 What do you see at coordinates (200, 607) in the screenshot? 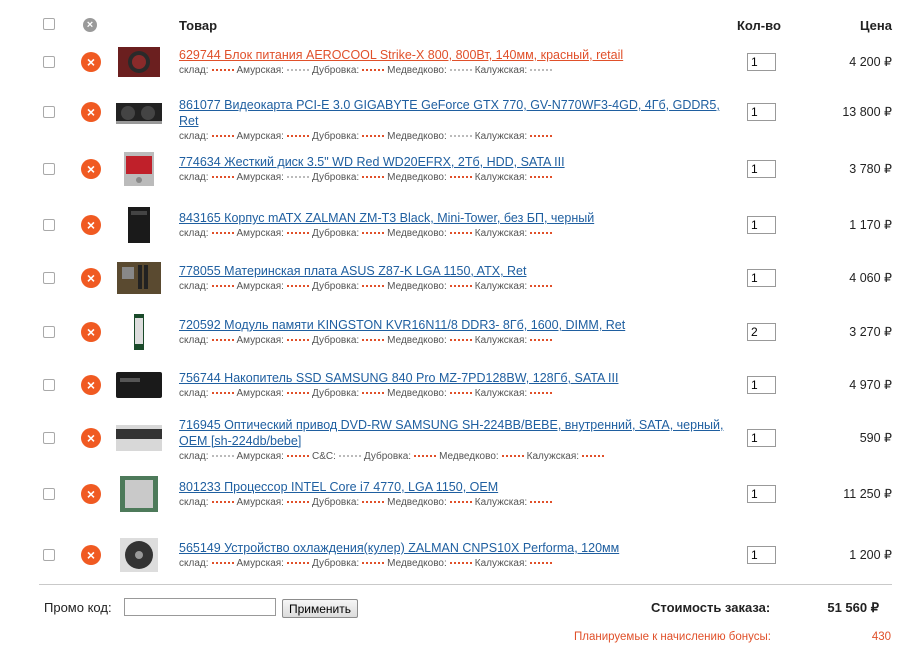
I see `promo-input` at bounding box center [200, 607].